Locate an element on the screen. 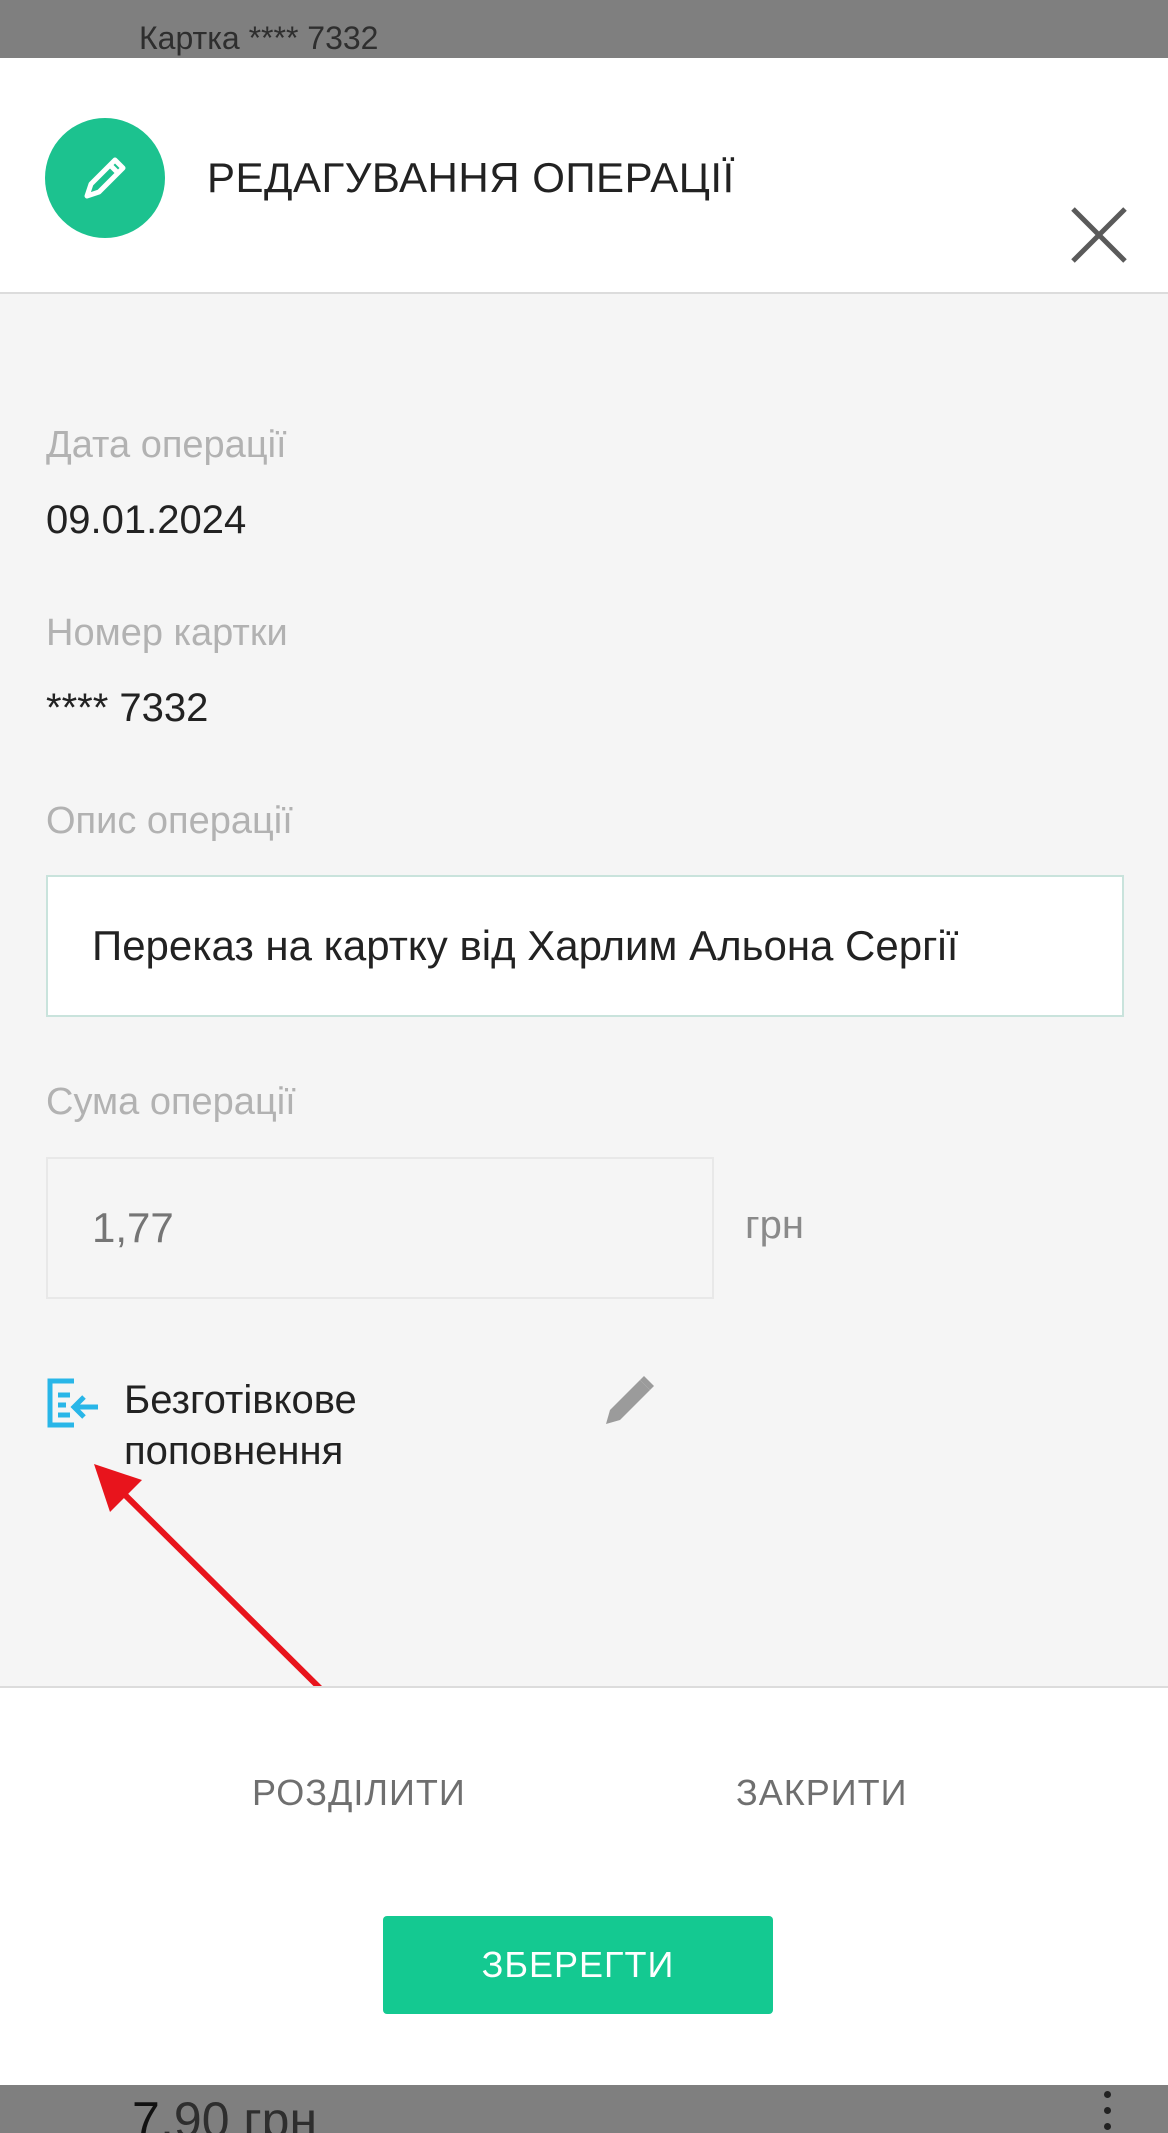  date-value: 09.01.2024 is located at coordinates (146, 520).